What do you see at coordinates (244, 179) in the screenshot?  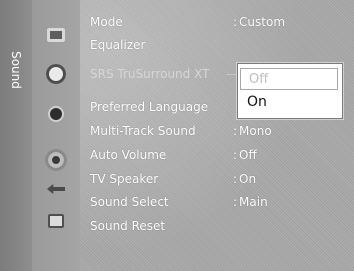 I see `menu-item-value: On` at bounding box center [244, 179].